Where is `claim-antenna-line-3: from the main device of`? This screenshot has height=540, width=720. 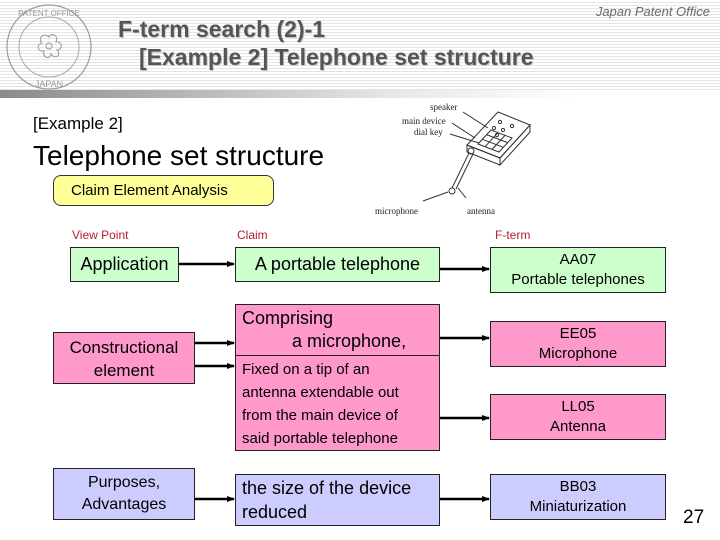
claim-antenna-line-3: from the main device of is located at coordinates (320, 415).